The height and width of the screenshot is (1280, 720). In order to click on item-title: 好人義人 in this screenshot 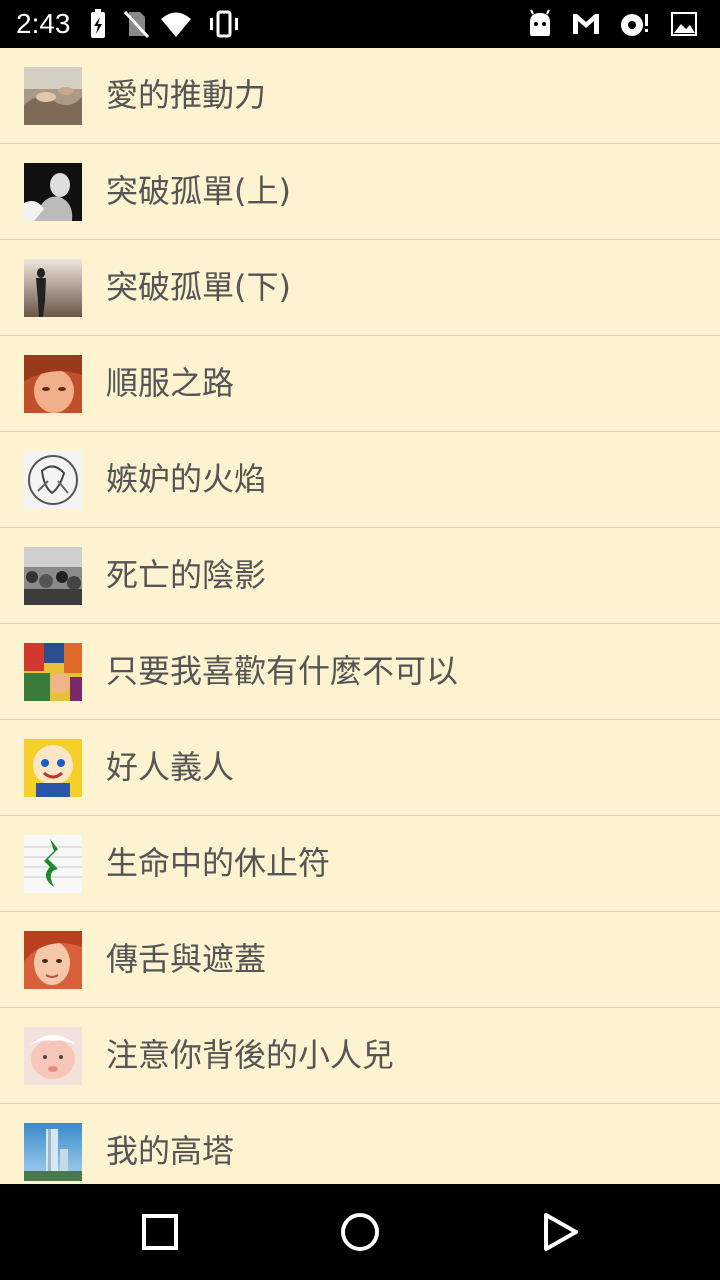, I will do `click(170, 767)`.